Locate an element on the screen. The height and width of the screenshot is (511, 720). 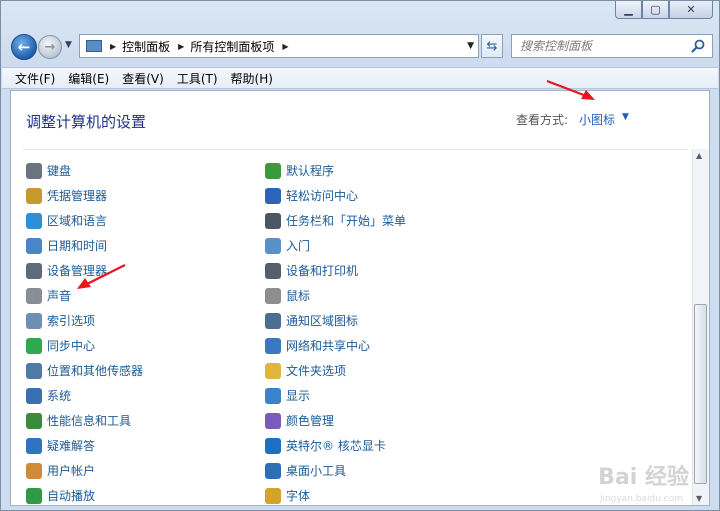
search-icon is located at coordinates (698, 46).